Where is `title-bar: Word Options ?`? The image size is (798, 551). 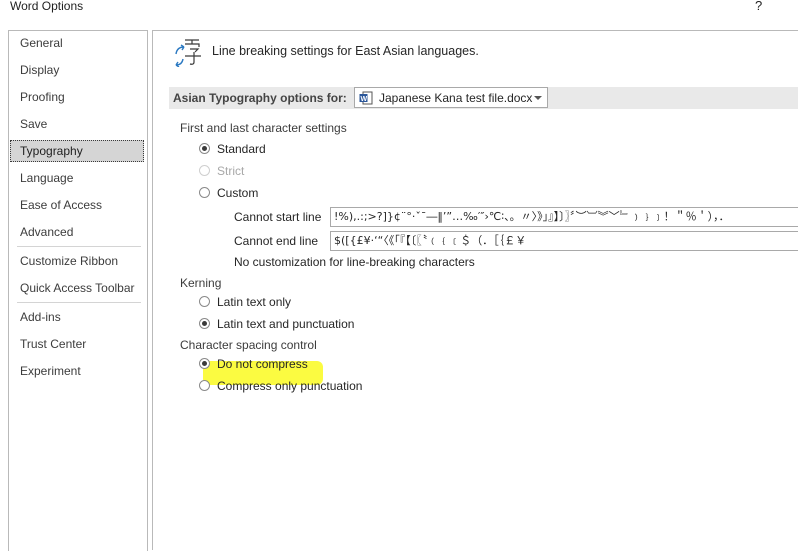
title-bar: Word Options ? is located at coordinates (399, 13).